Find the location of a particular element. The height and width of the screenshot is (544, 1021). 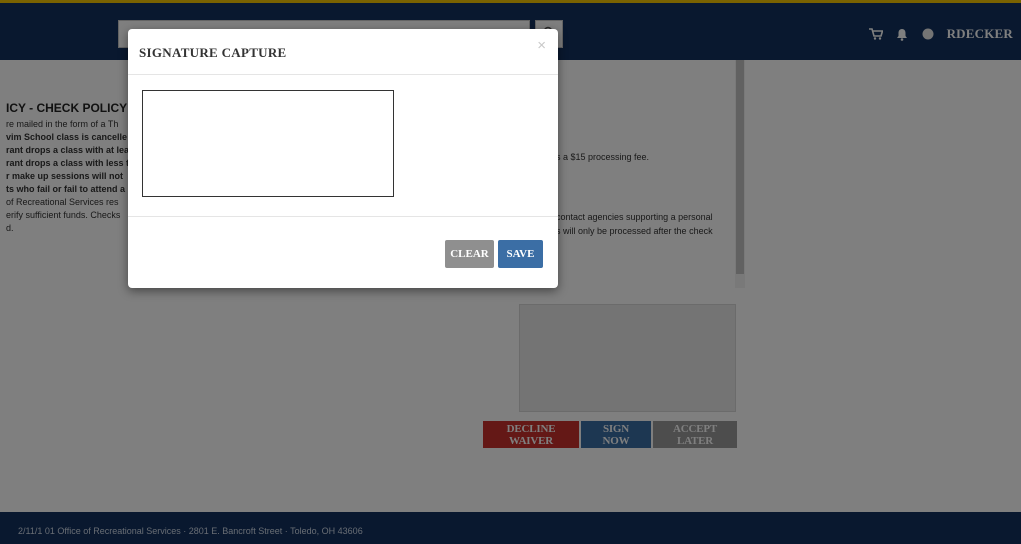

modal-header: SIGNATURE CAPTURE × is located at coordinates (343, 52).